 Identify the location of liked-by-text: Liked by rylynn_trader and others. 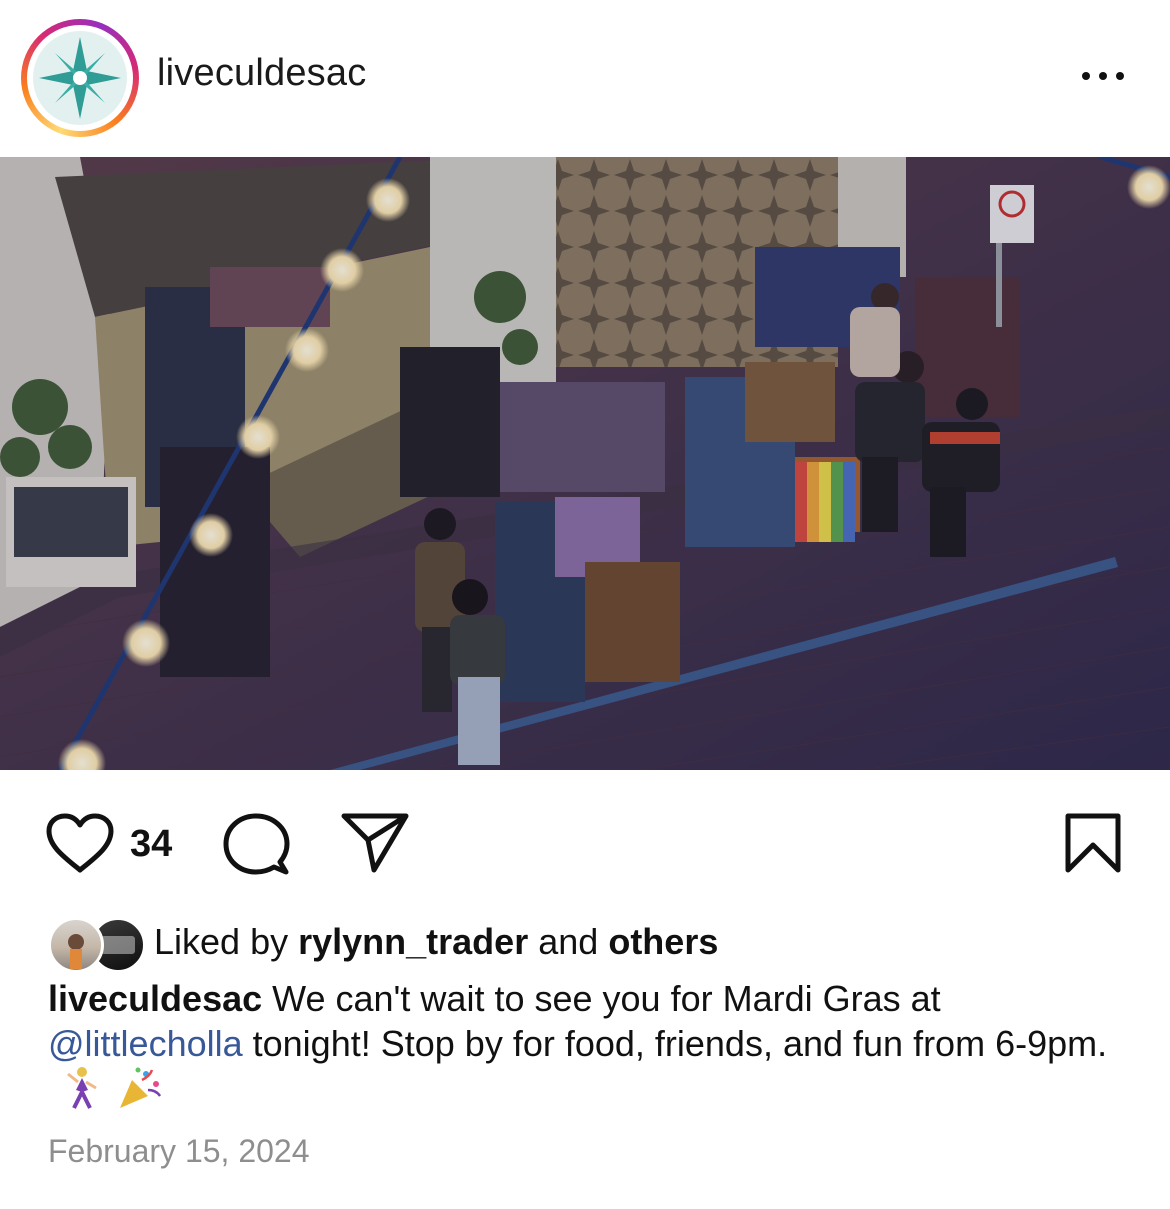
(436, 941).